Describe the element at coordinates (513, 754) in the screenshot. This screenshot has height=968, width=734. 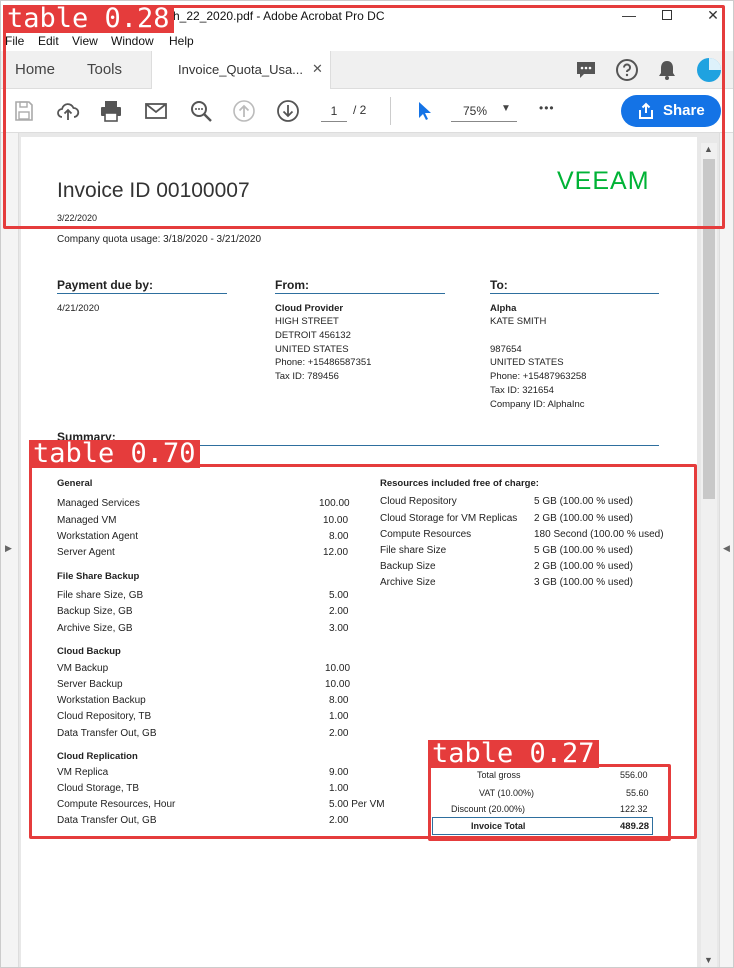
I see `detection-label: table 0.27` at that location.